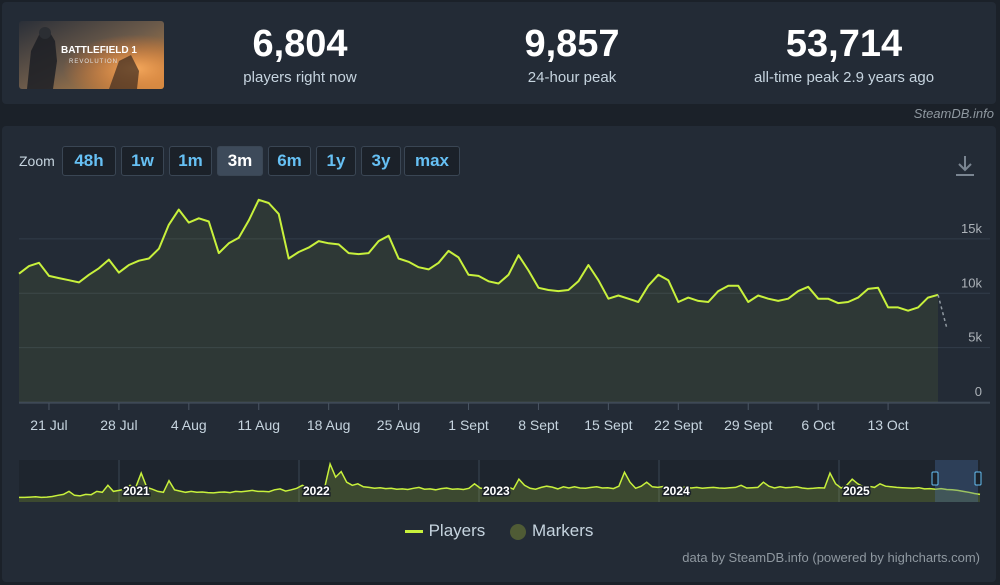  I want to click on peak-24h-label: 24-hour peak, so click(572, 77).